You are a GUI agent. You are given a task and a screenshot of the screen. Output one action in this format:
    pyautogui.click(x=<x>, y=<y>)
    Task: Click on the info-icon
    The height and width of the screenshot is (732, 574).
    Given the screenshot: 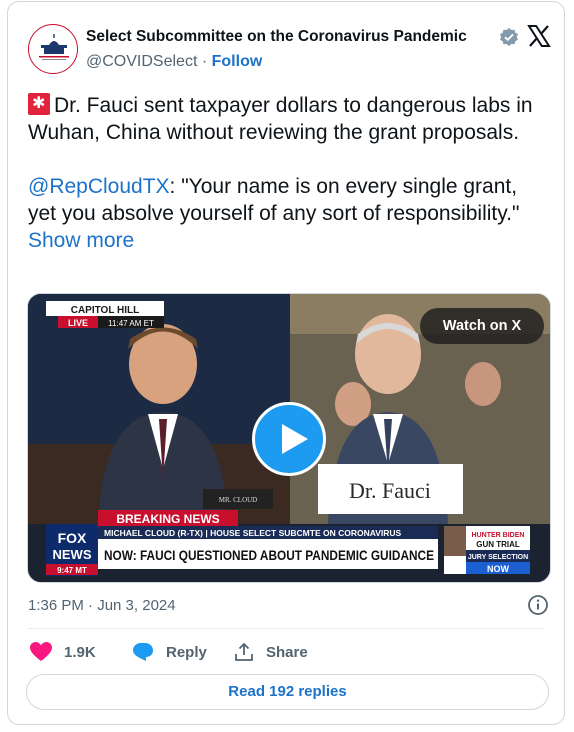 What is the action you would take?
    pyautogui.click(x=538, y=605)
    